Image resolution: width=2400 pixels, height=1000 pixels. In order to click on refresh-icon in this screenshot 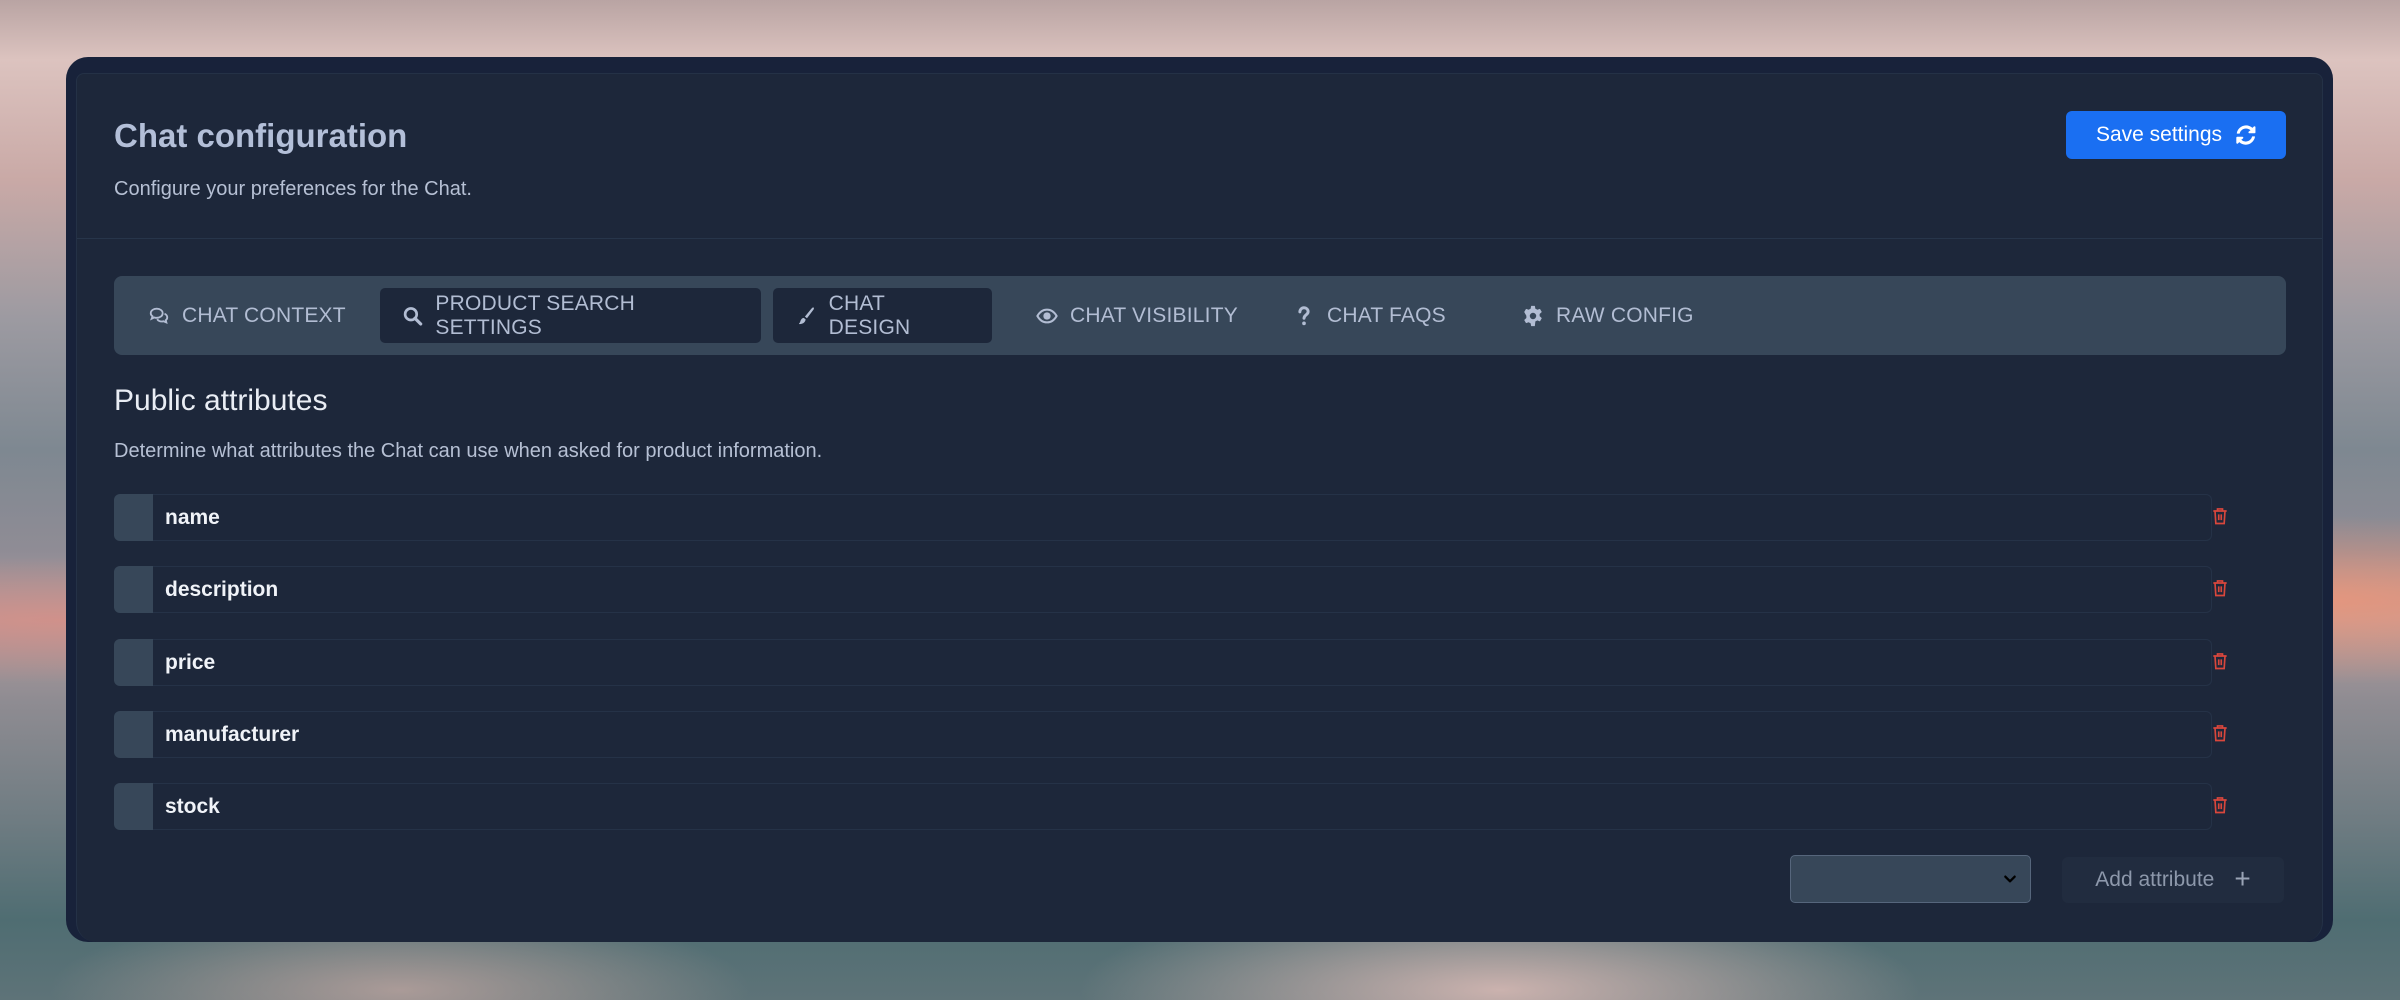, I will do `click(2246, 135)`.